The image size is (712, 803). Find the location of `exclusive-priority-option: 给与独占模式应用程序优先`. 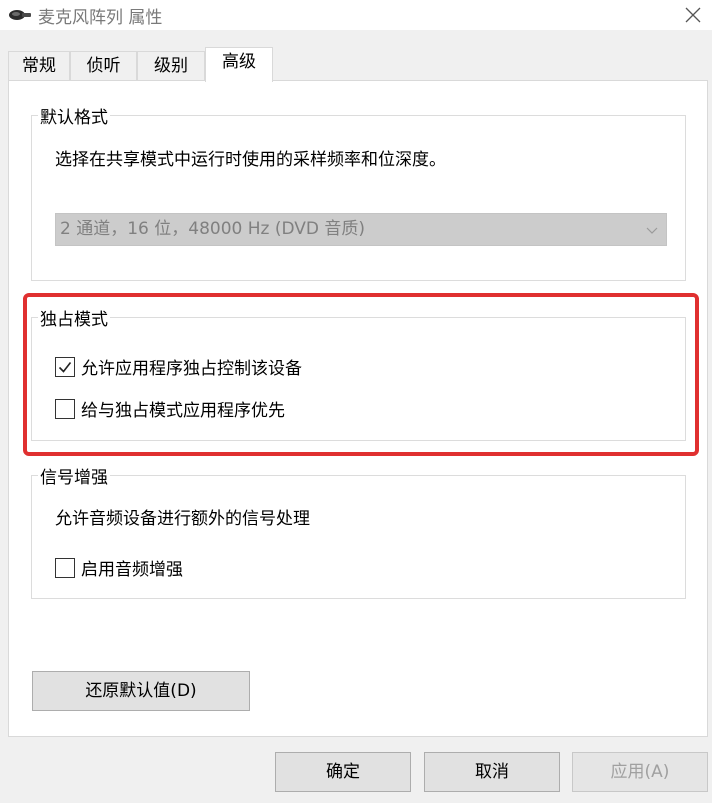

exclusive-priority-option: 给与独占模式应用程序优先 is located at coordinates (170, 408).